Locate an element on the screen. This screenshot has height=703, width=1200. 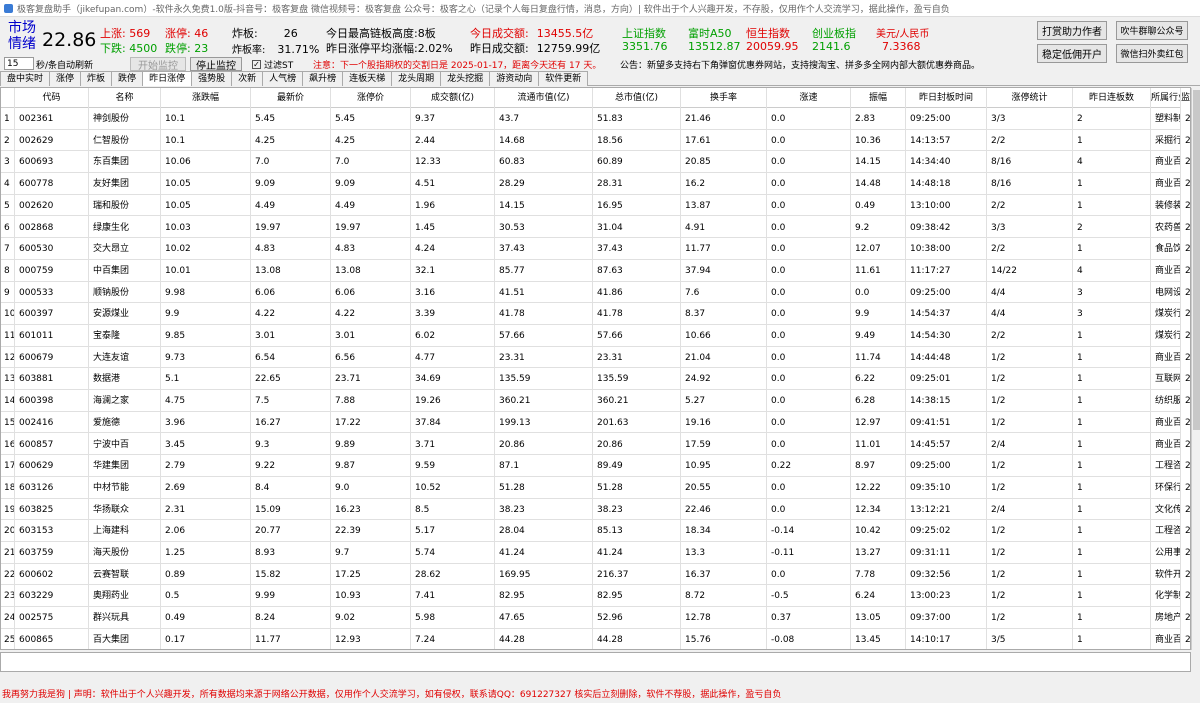
cell-name: 云赛智联 is located at coordinates (125, 574).